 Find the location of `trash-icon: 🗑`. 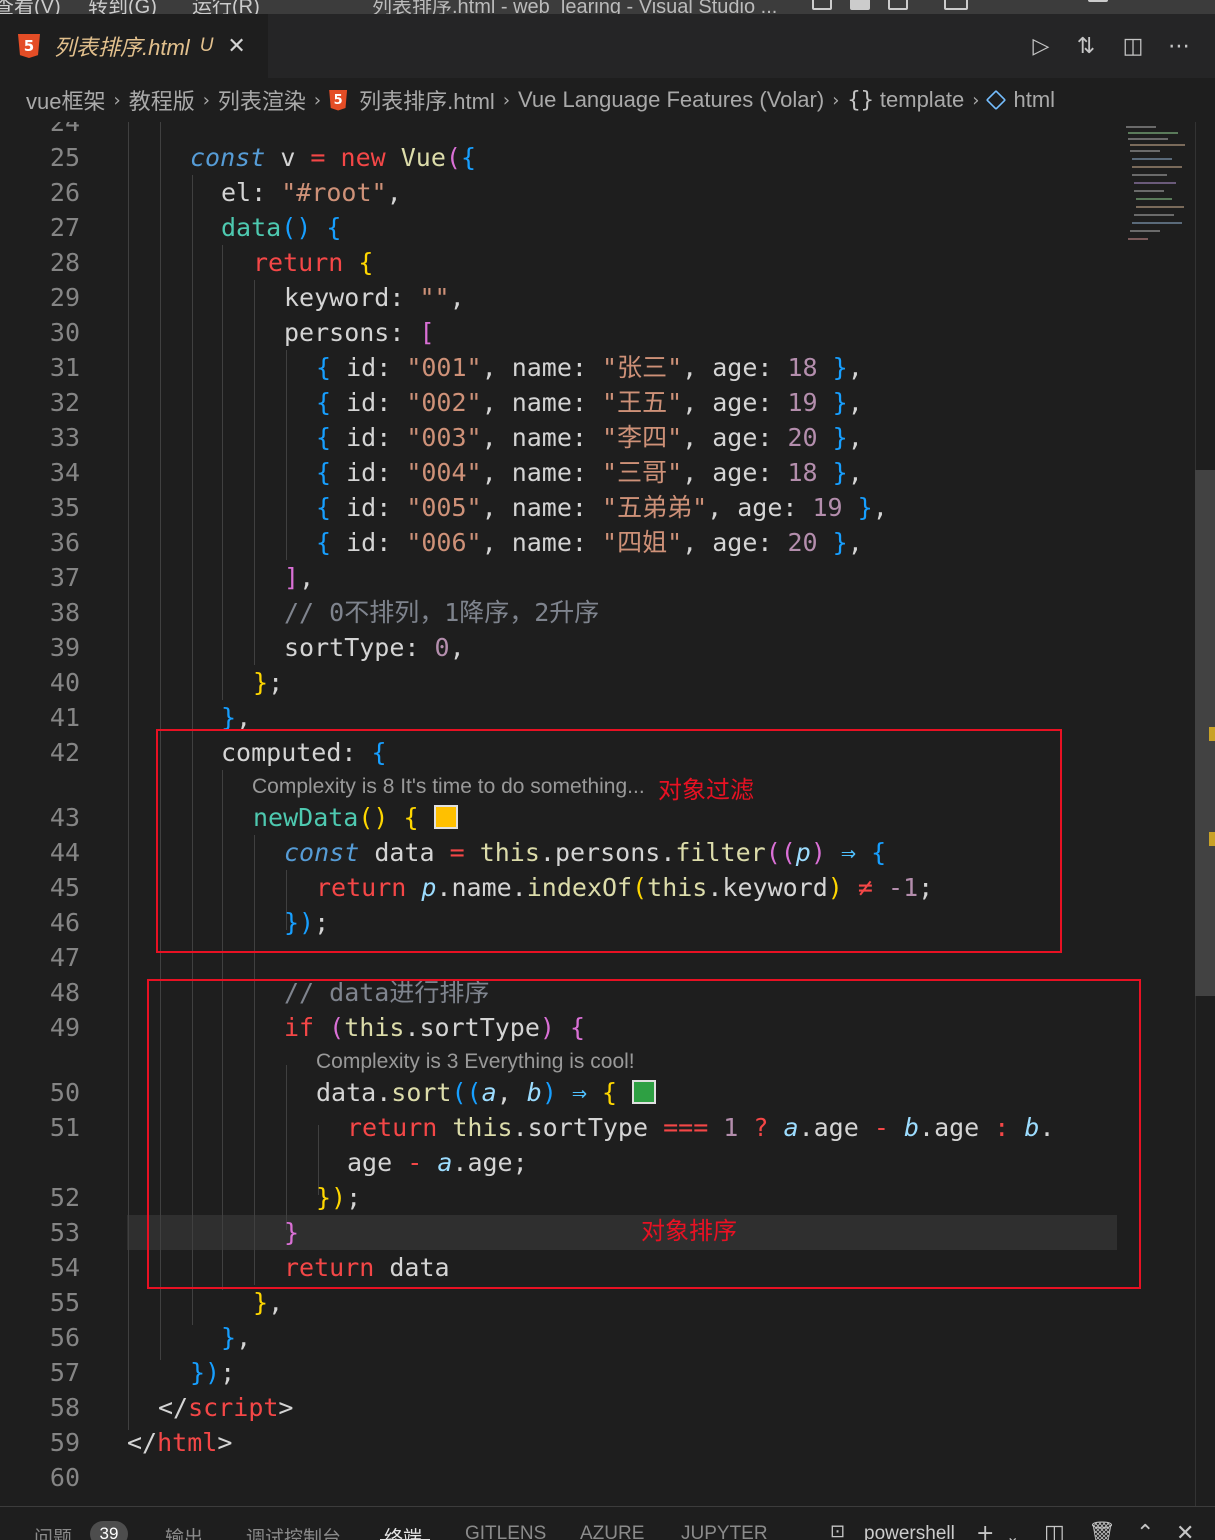

trash-icon: 🗑 is located at coordinates (1102, 1530).